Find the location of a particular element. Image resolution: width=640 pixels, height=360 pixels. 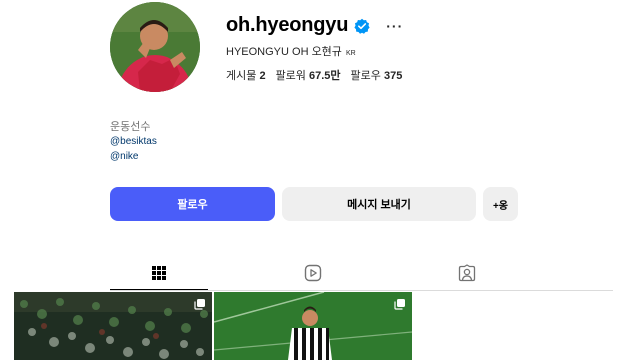

avatar-image is located at coordinates (155, 47).